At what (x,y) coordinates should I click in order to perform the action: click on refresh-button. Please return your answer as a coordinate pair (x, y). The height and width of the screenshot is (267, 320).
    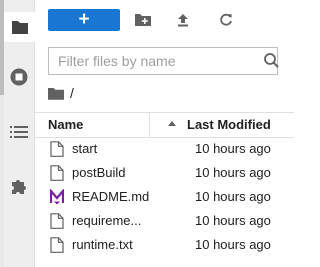
    Looking at the image, I should click on (226, 20).